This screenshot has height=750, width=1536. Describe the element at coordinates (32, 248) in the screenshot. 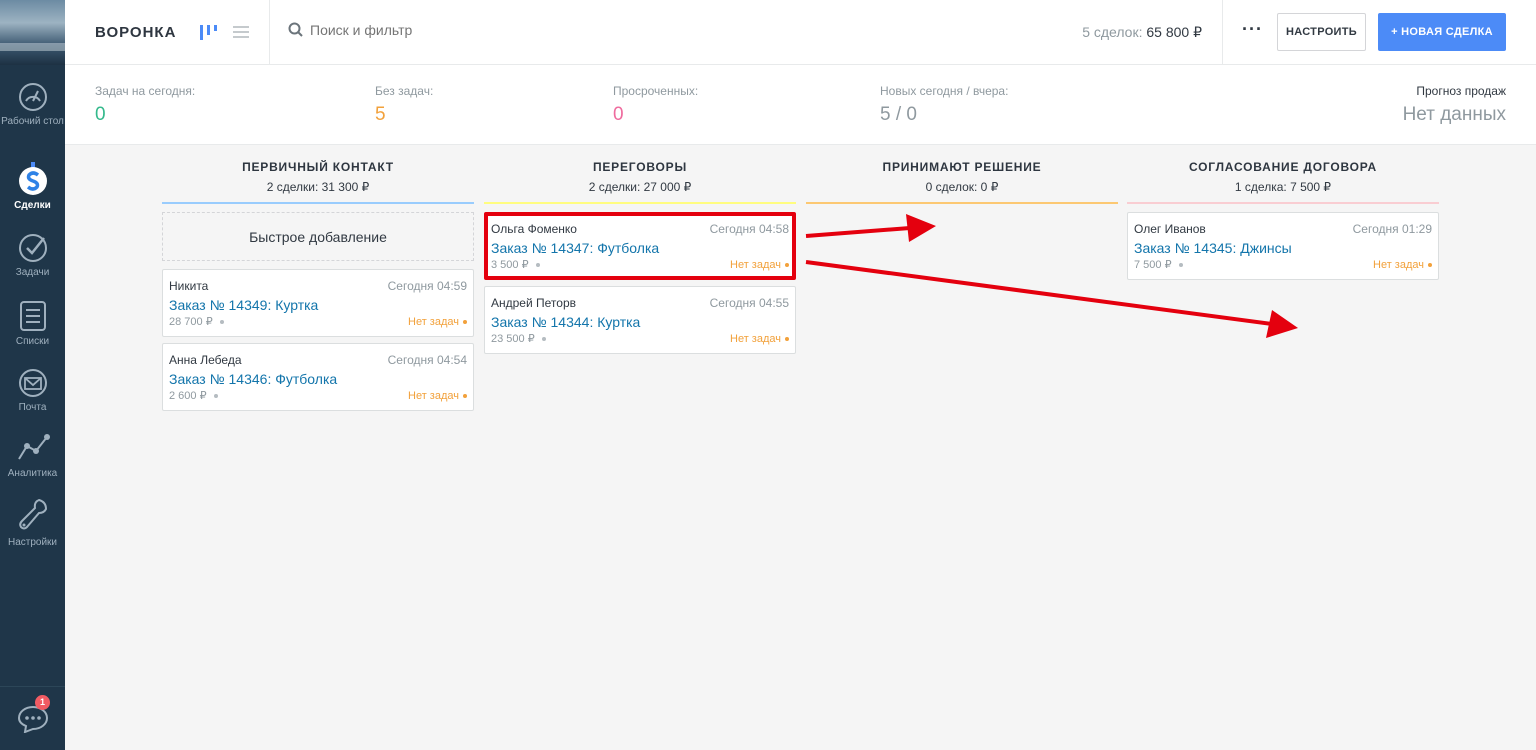

I see `tasks-icon` at that location.